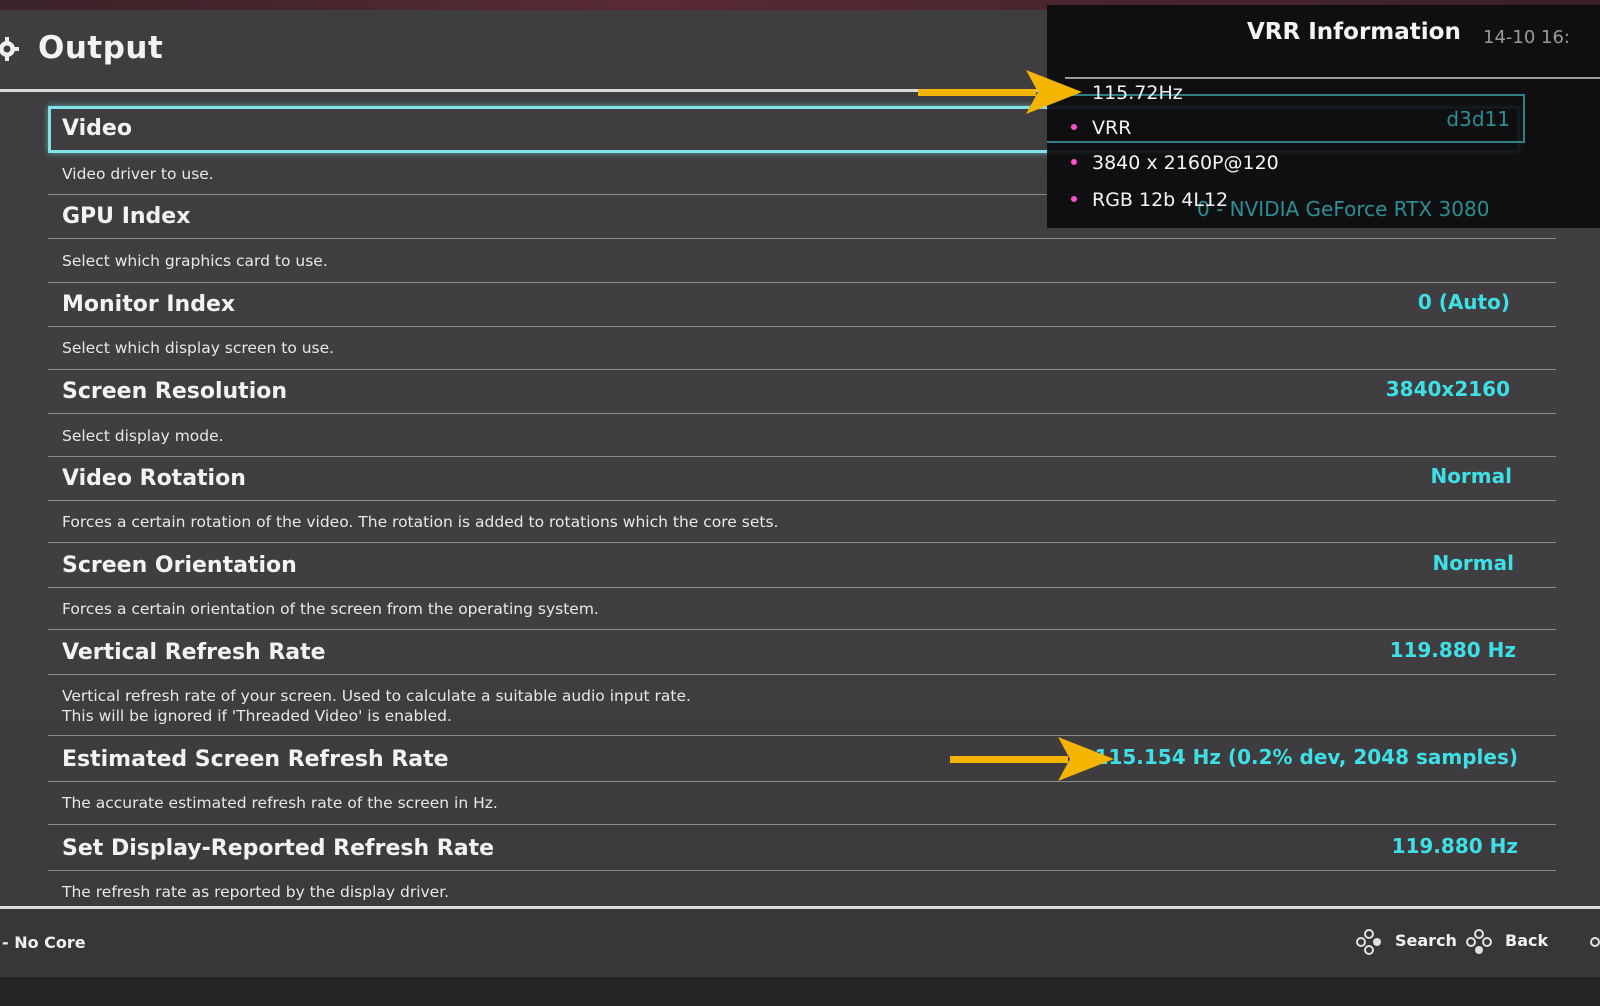  What do you see at coordinates (179, 565) in the screenshot?
I see `setting-label: Screen Orientation` at bounding box center [179, 565].